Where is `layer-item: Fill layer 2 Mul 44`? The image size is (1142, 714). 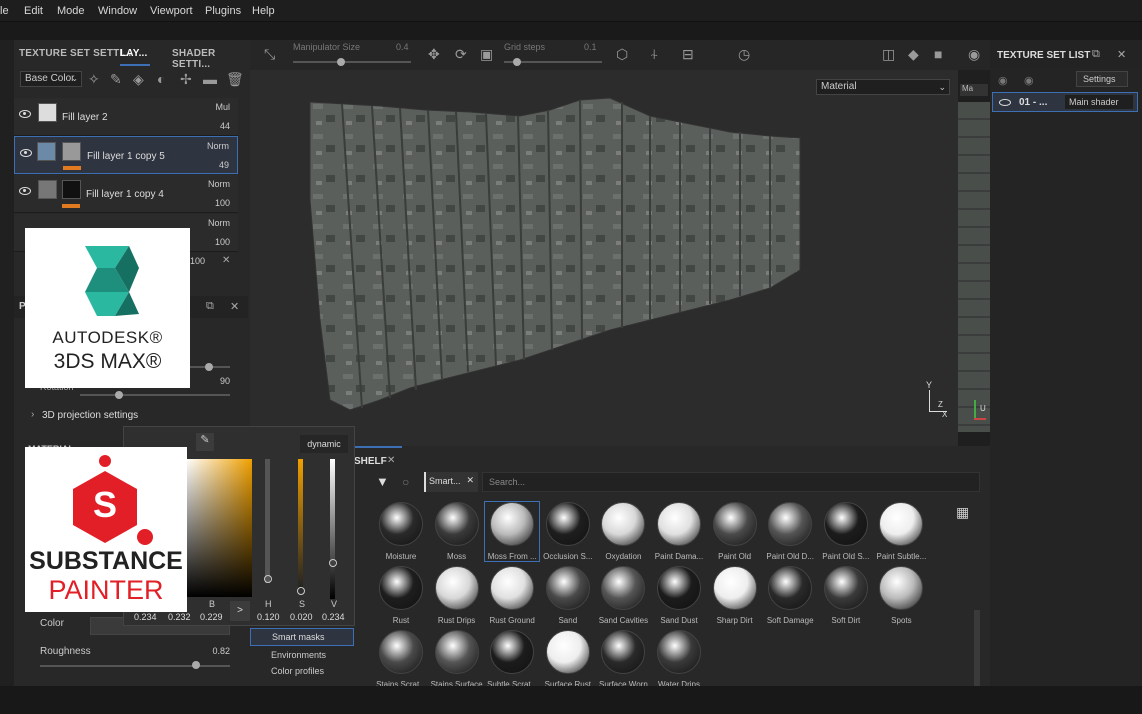 layer-item: Fill layer 2 Mul 44 is located at coordinates (126, 117).